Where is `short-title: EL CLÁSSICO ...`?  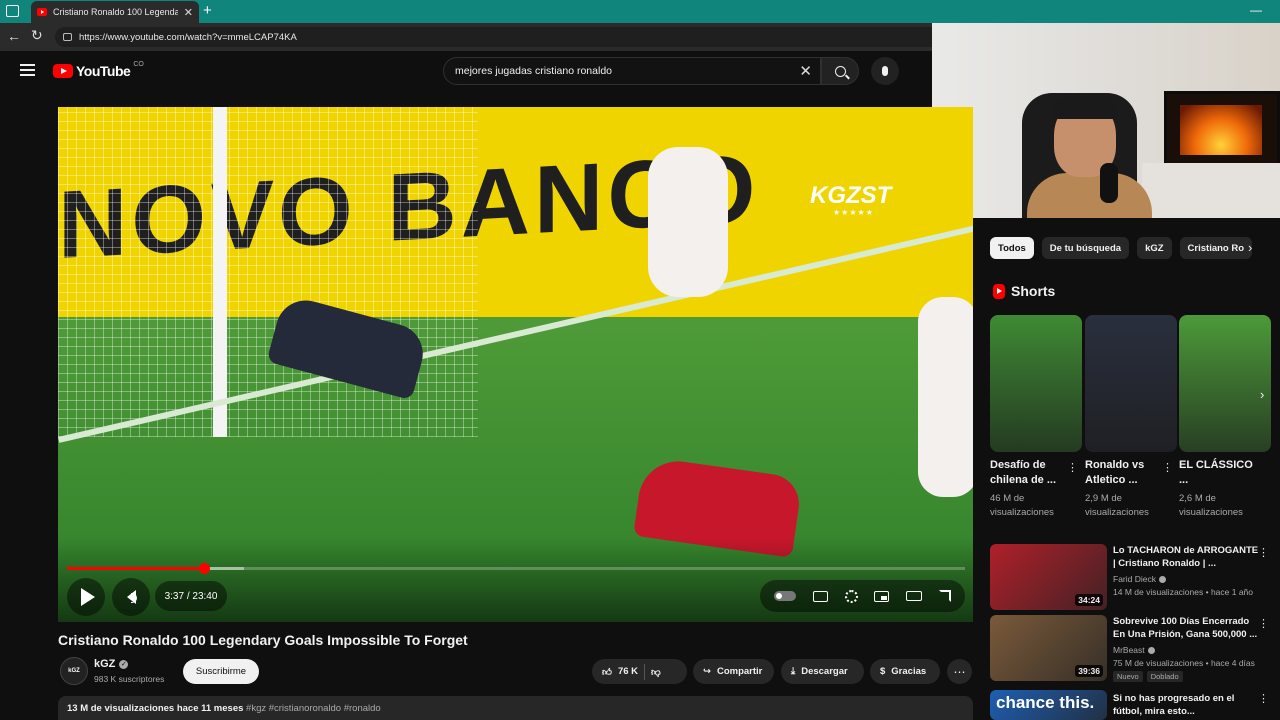 short-title: EL CLÁSSICO ... is located at coordinates (1218, 473).